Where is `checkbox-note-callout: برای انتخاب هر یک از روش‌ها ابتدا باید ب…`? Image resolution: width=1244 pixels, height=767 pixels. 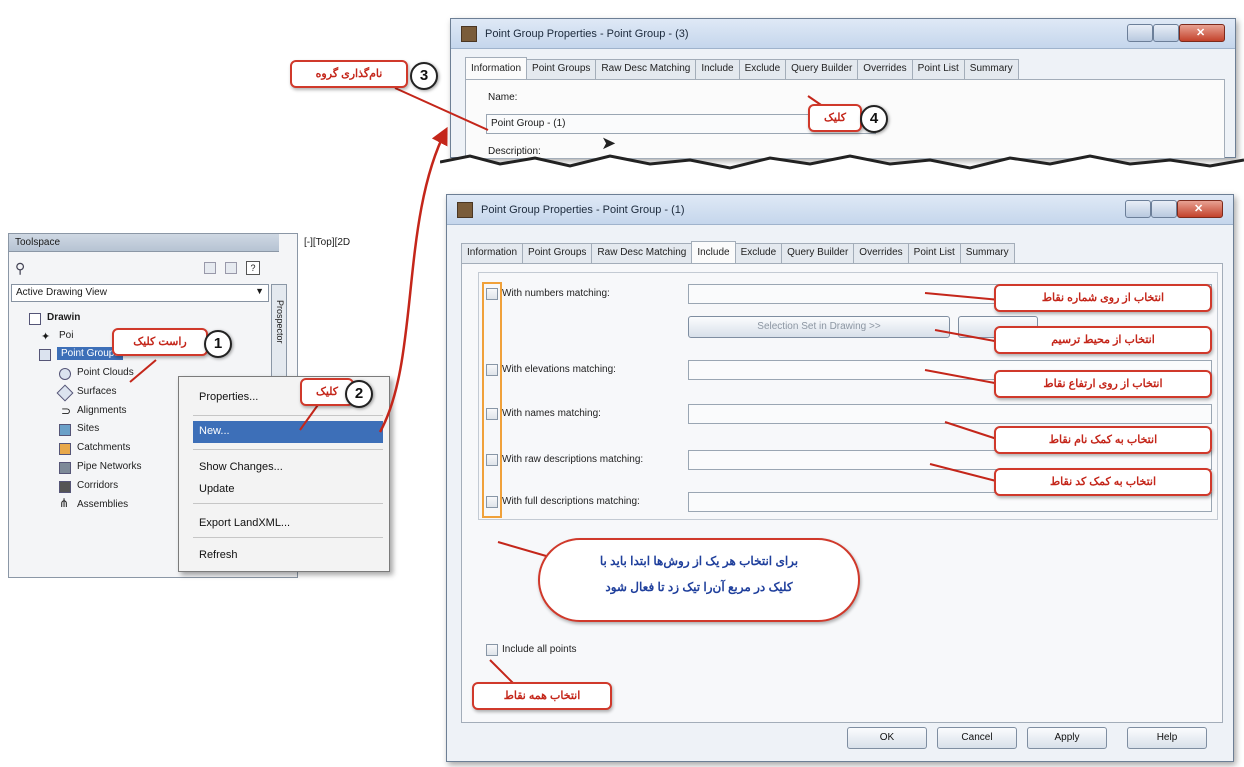 checkbox-note-callout: برای انتخاب هر یک از روش‌ها ابتدا باید ب… is located at coordinates (699, 580).